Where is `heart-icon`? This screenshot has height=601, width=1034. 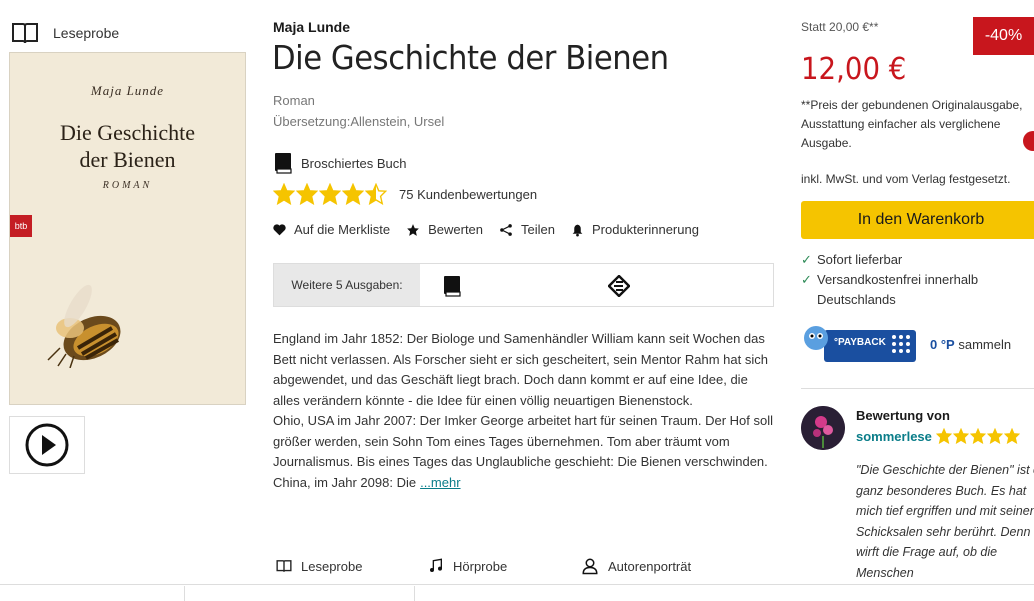
heart-icon is located at coordinates (279, 229).